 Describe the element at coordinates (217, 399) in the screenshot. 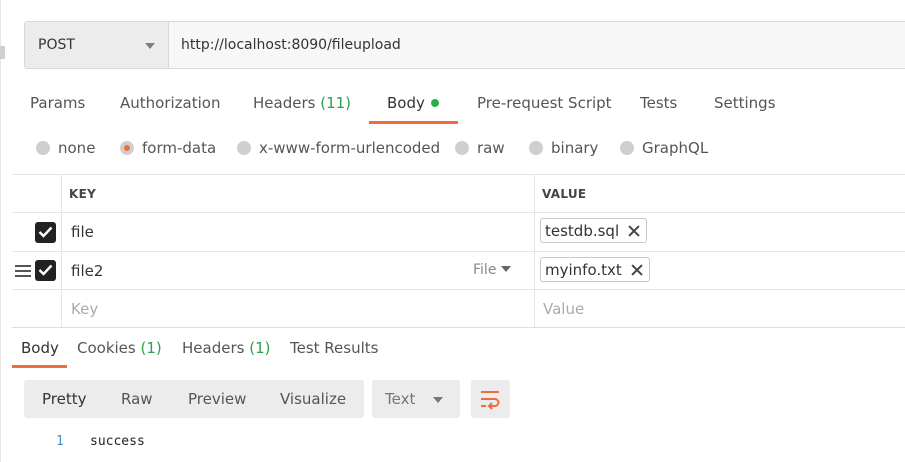

I see `view-preview-button: Preview` at that location.